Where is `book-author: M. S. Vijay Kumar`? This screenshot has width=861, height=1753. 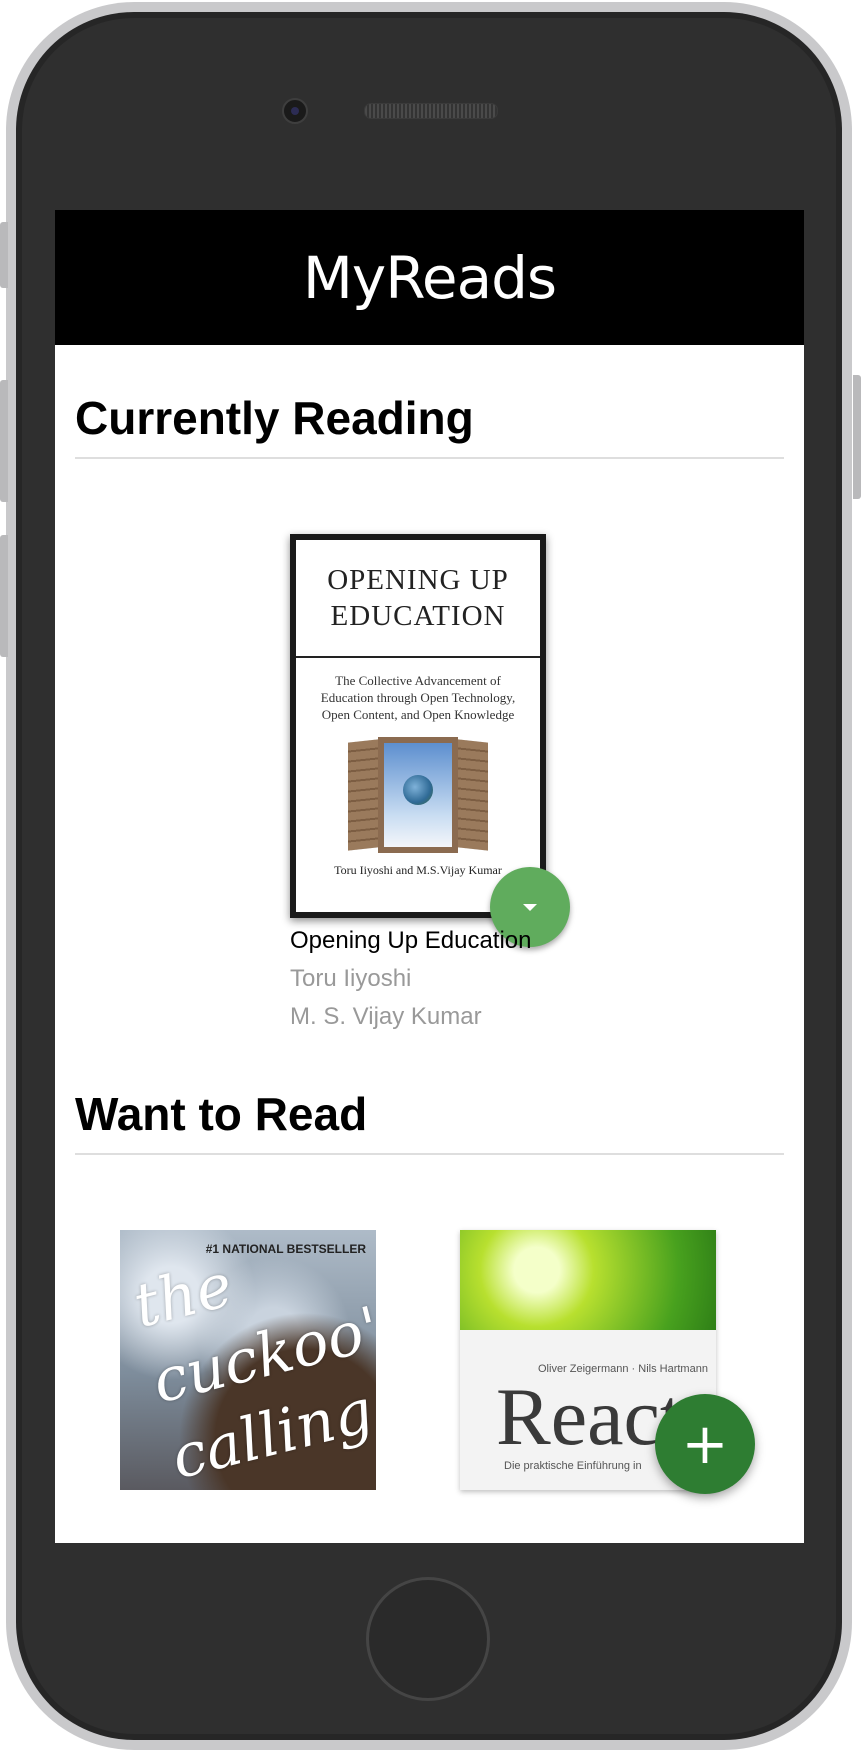
book-author: M. S. Vijay Kumar is located at coordinates (386, 1016).